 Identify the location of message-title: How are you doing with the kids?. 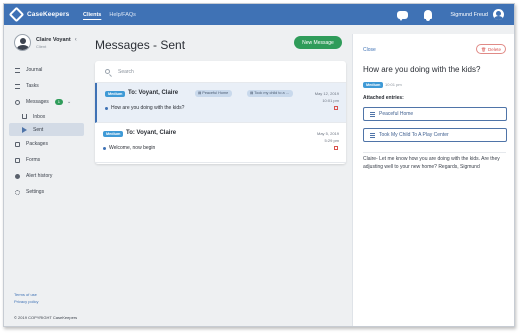
(422, 69).